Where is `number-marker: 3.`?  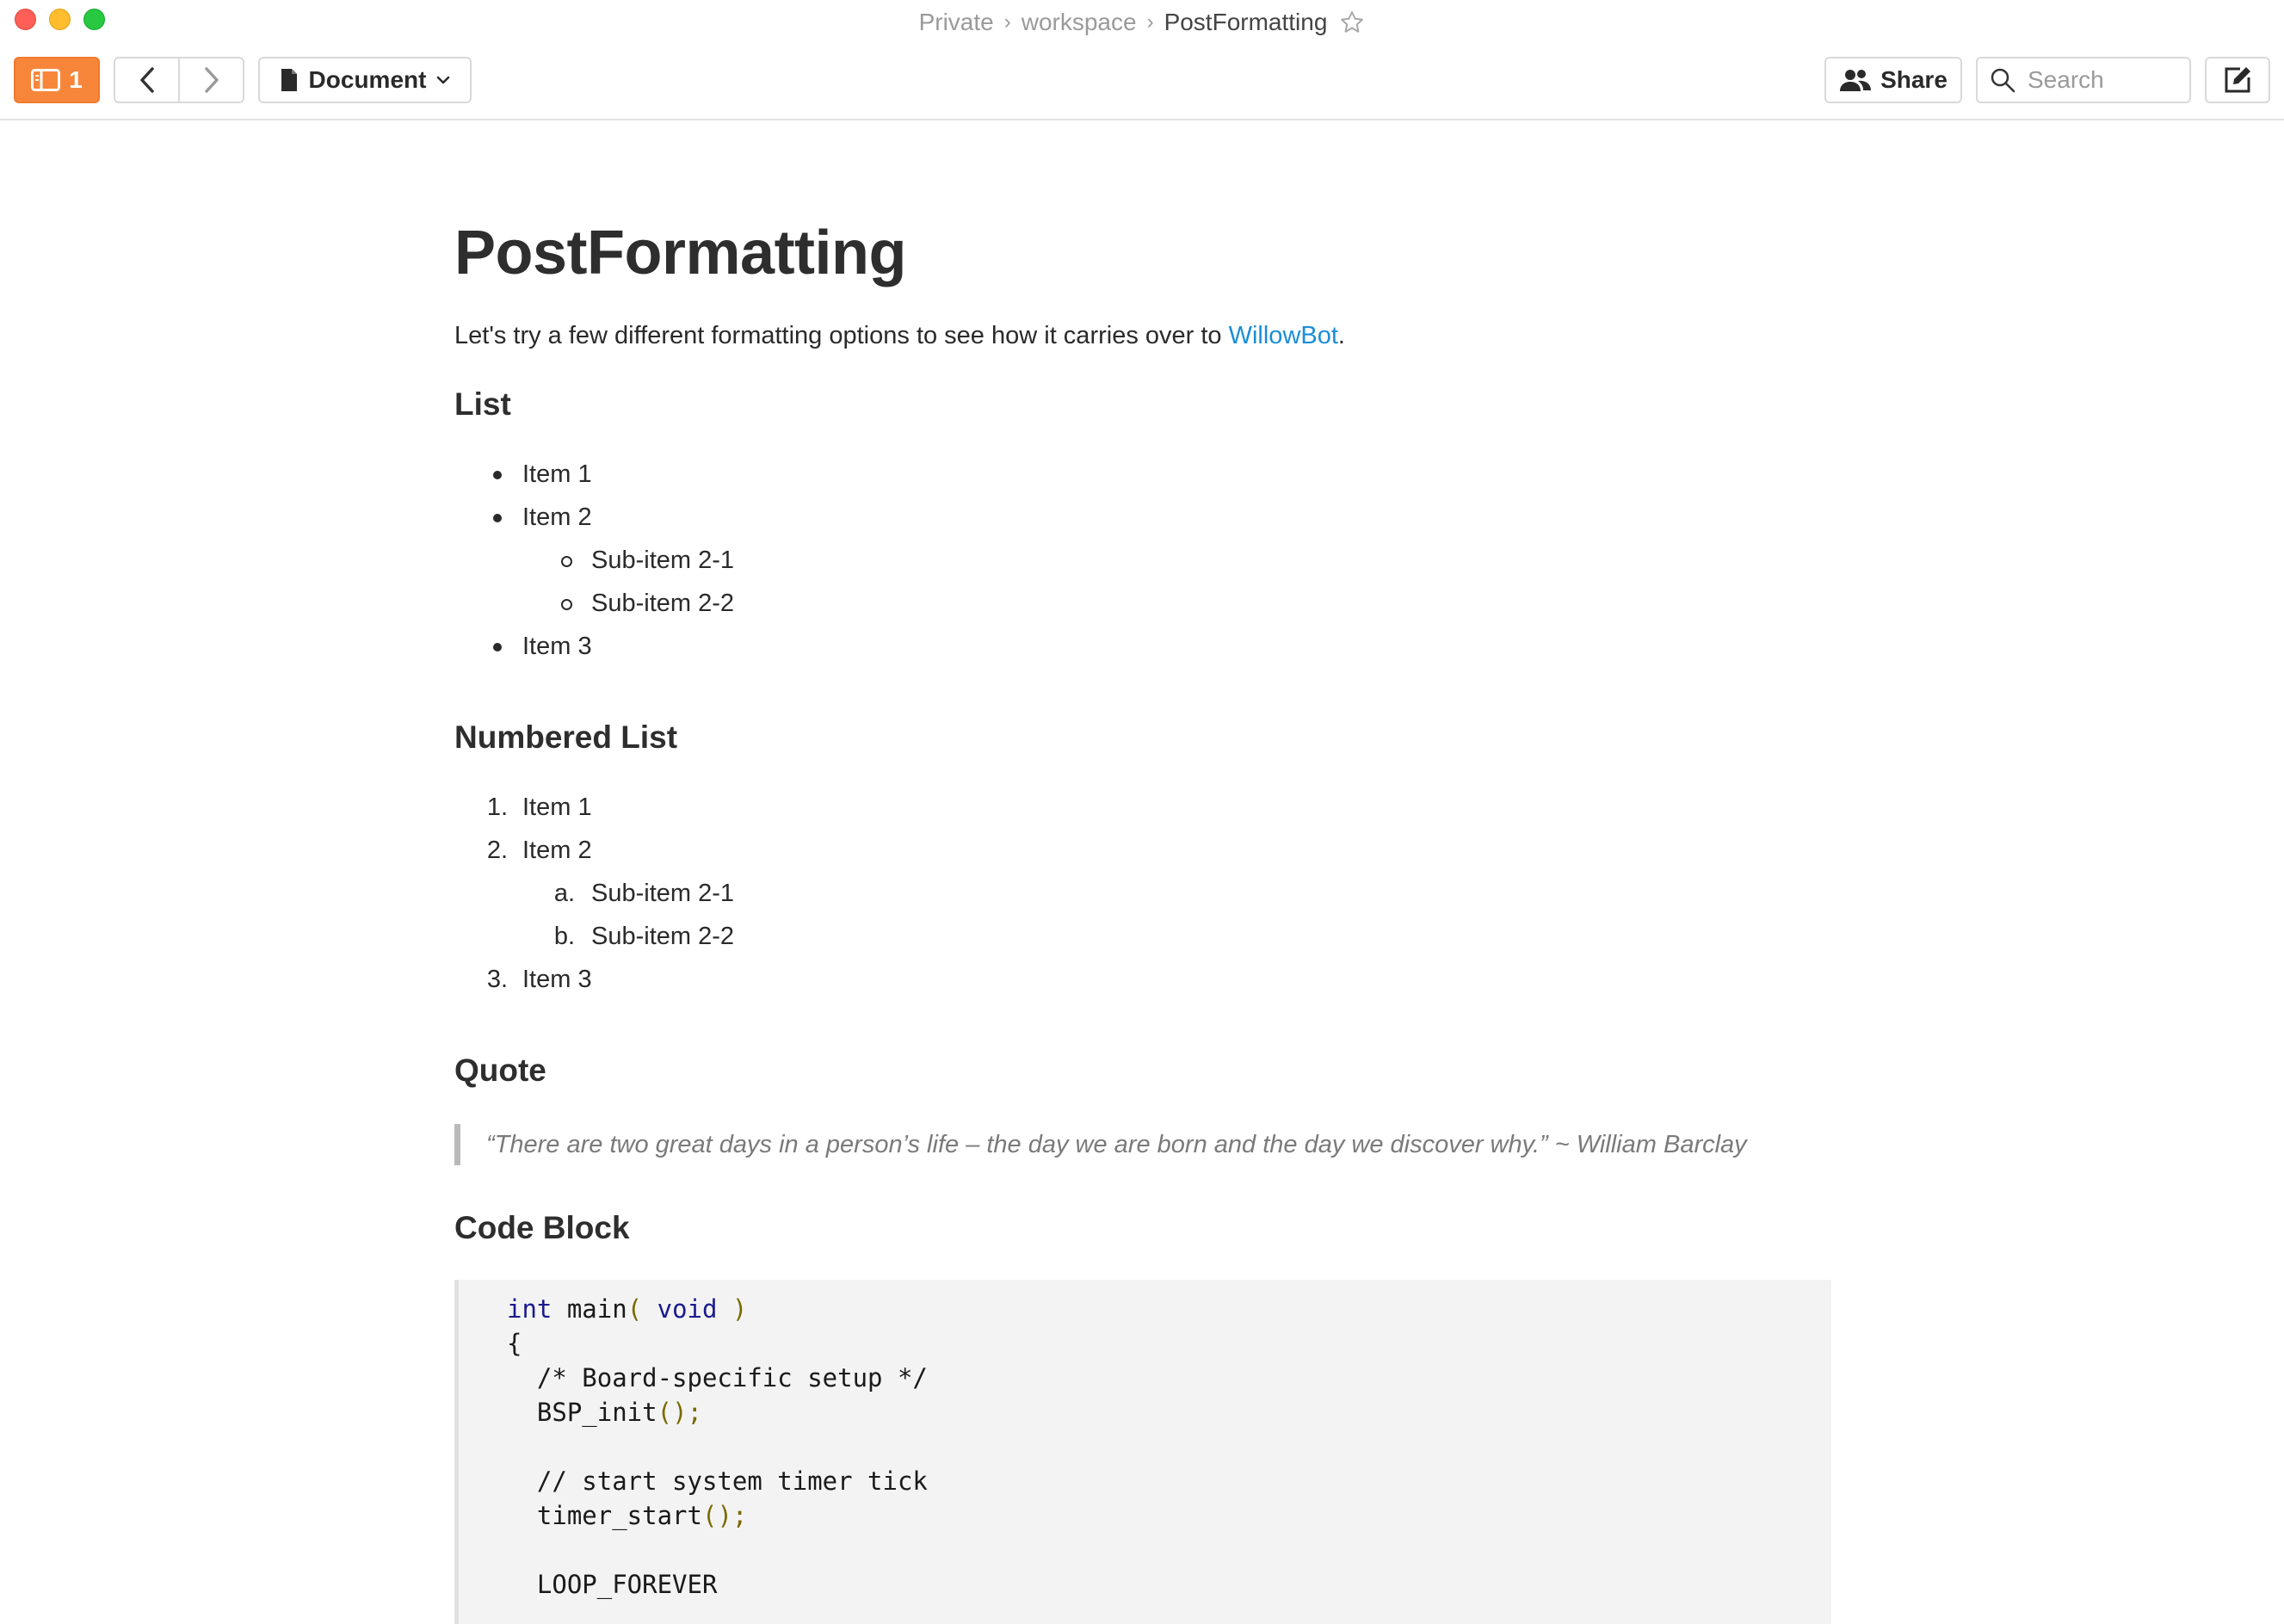 number-marker: 3. is located at coordinates (497, 979).